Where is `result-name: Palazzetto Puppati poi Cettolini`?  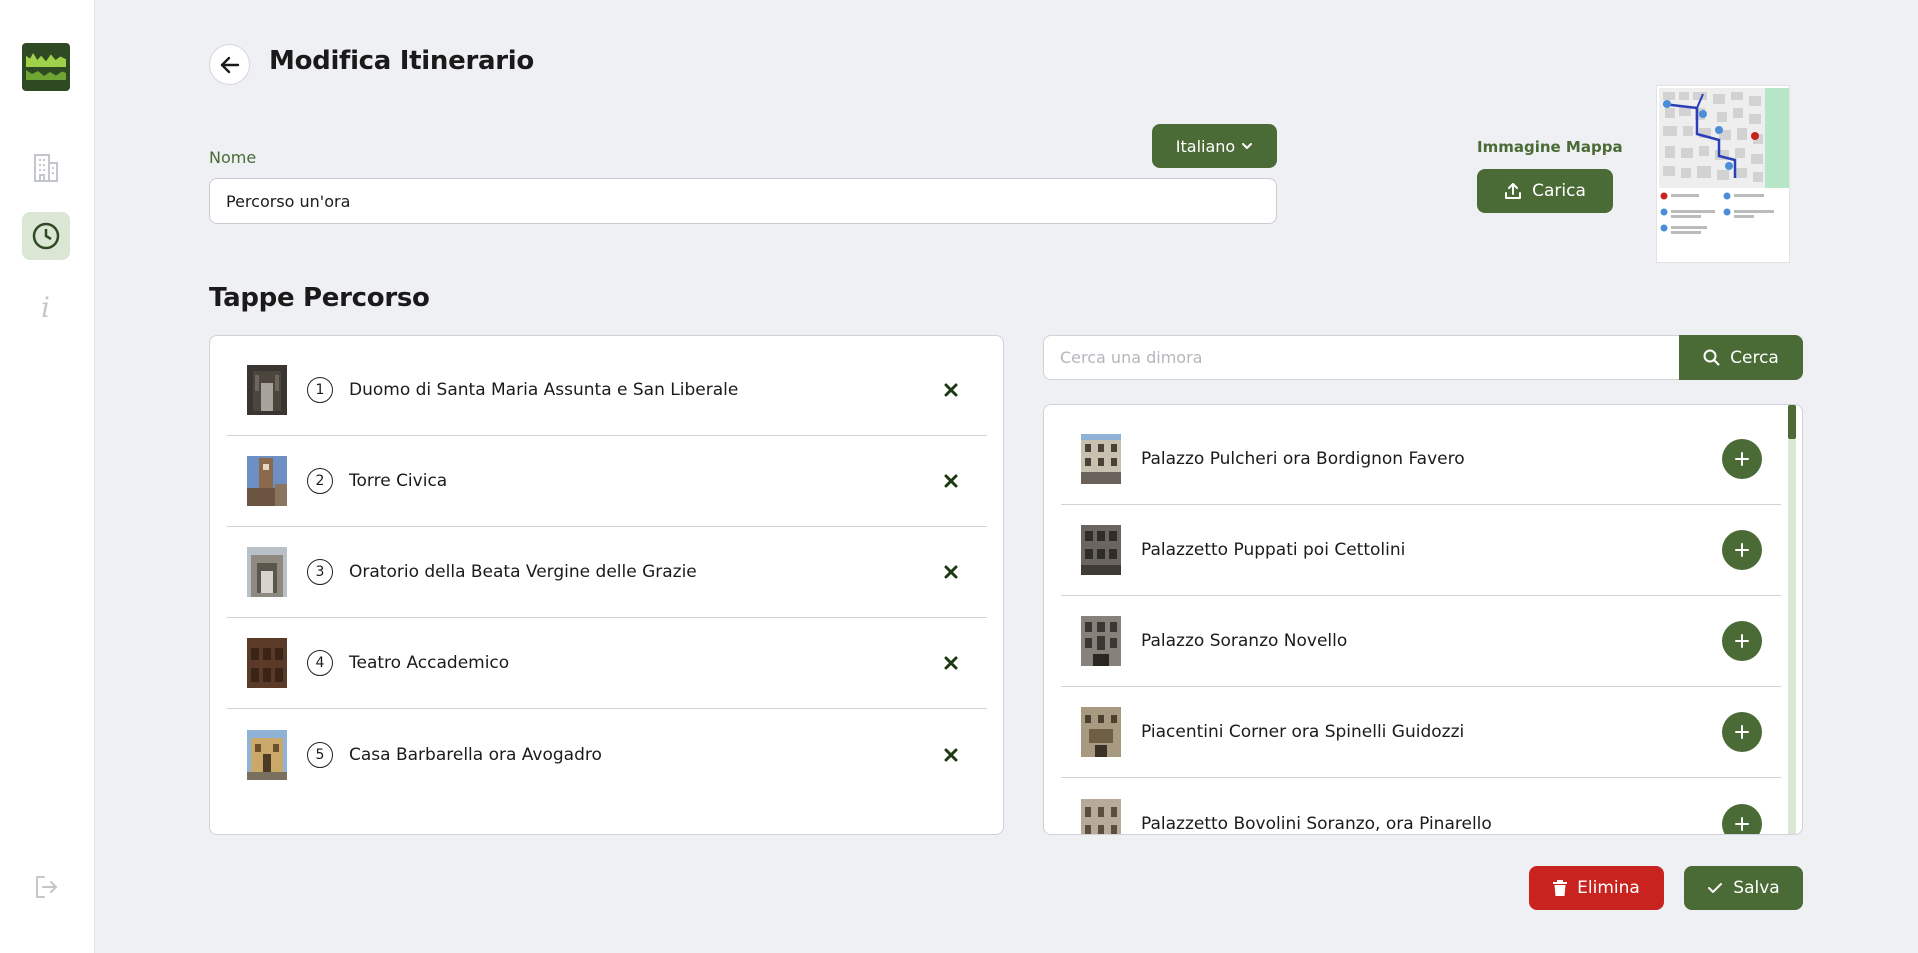 result-name: Palazzetto Puppati poi Cettolini is located at coordinates (1273, 550).